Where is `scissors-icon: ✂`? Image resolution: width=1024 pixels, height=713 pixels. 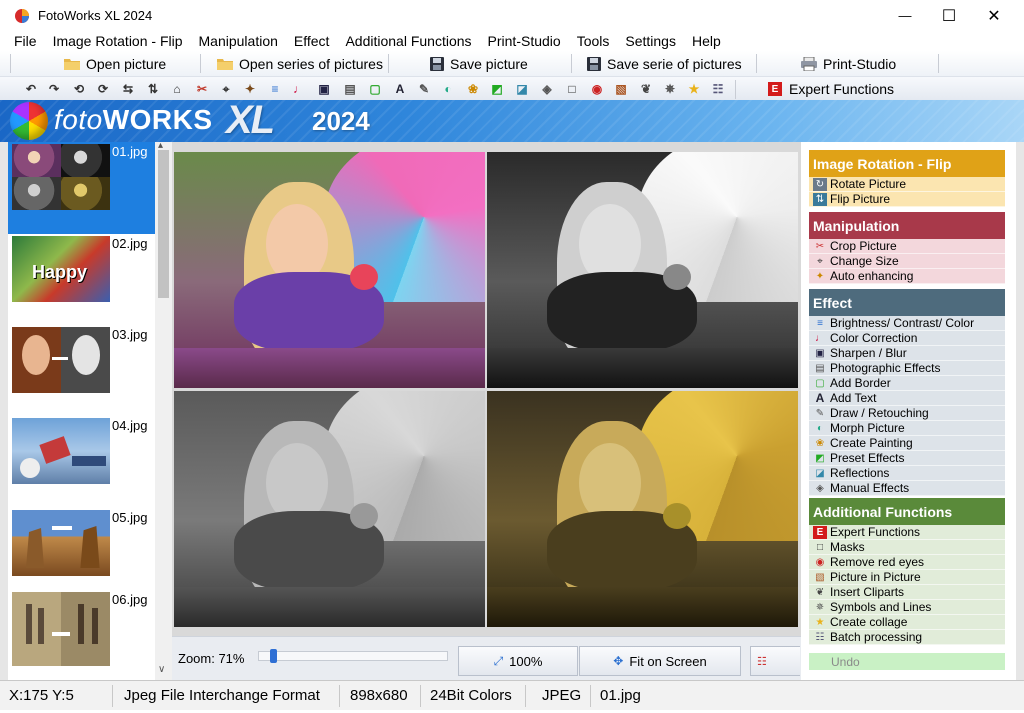
scissors-icon: ✂ is located at coordinates (202, 89).